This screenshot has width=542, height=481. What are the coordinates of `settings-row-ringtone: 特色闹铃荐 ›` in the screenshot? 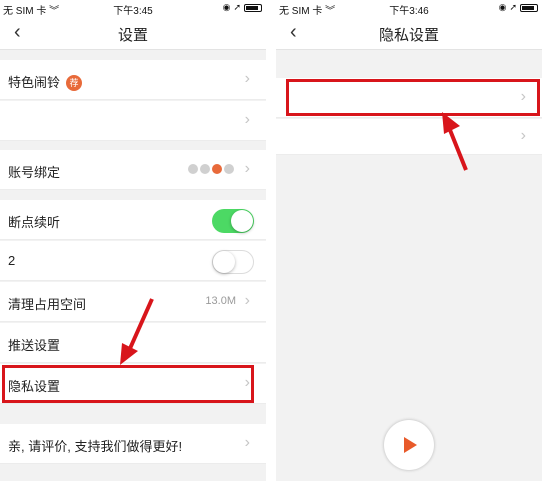 It's located at (133, 80).